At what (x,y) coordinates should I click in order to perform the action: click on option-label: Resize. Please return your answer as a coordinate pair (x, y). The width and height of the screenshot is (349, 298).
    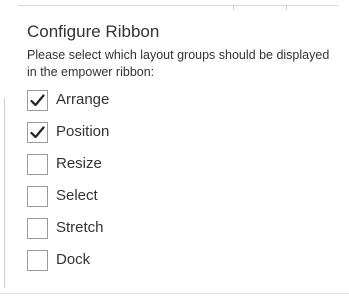
    Looking at the image, I should click on (79, 163).